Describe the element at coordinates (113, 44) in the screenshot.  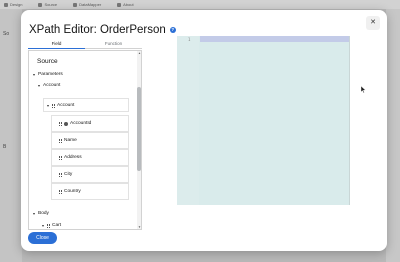
I see `tab-function: Function` at that location.